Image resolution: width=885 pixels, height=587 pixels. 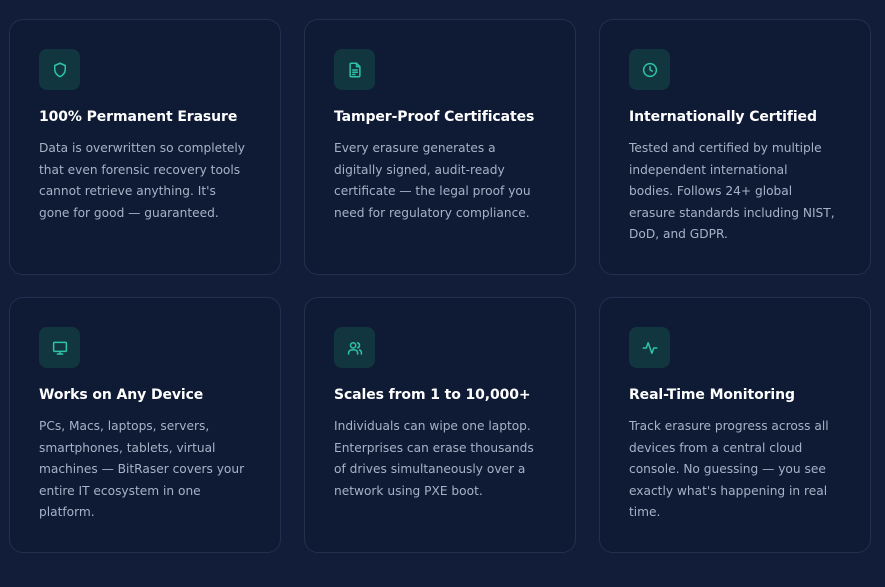 I want to click on description-line: Individuals can wipe one laptop., so click(x=432, y=426).